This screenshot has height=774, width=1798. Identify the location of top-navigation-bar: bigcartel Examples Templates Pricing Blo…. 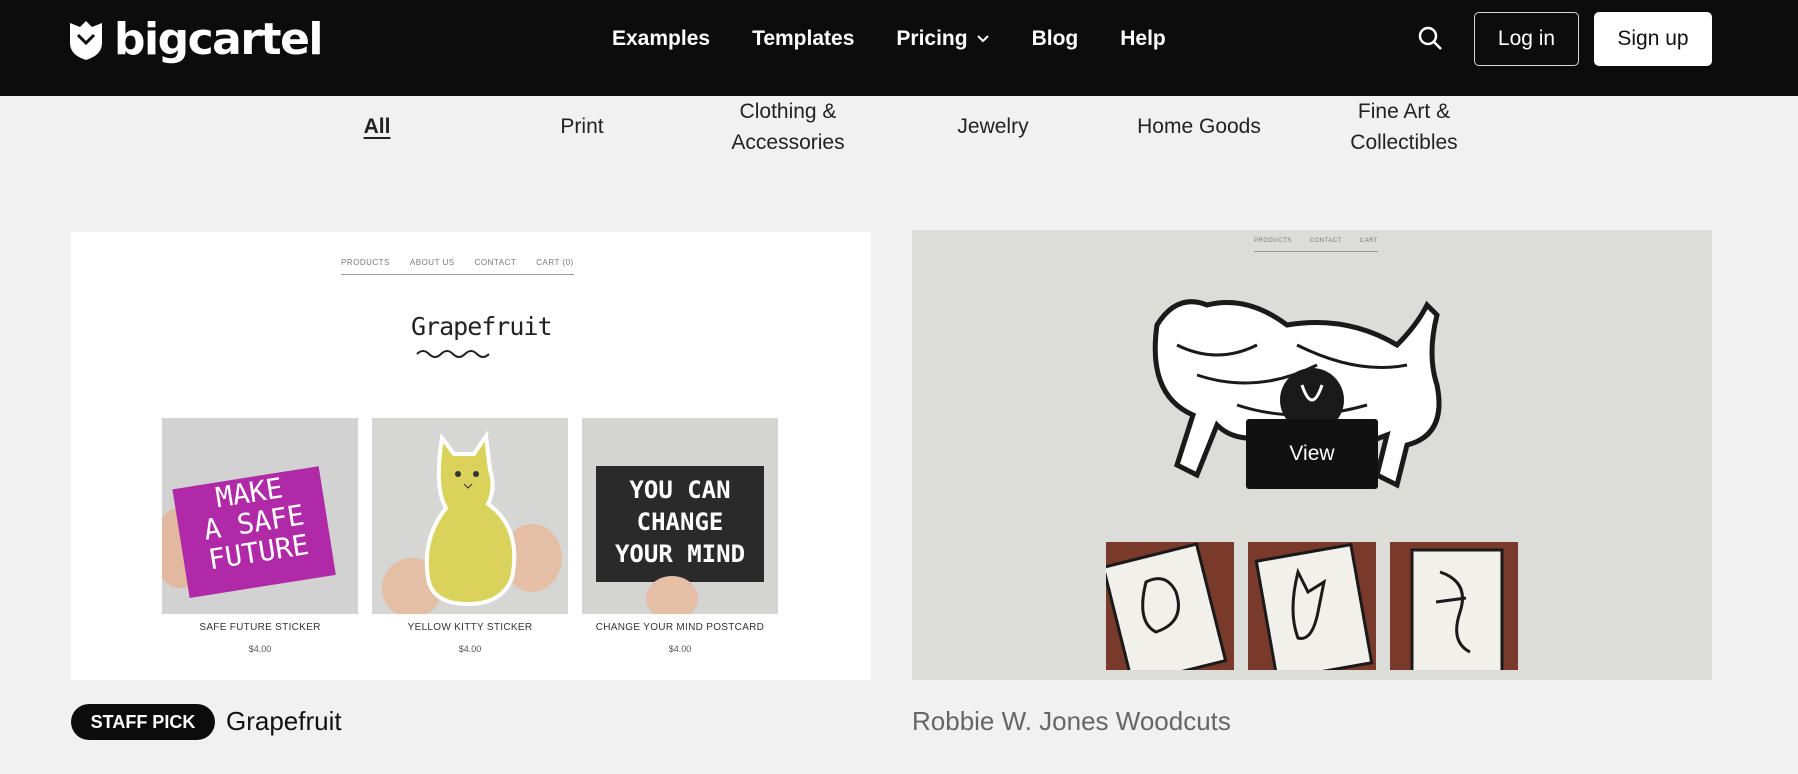
(899, 48).